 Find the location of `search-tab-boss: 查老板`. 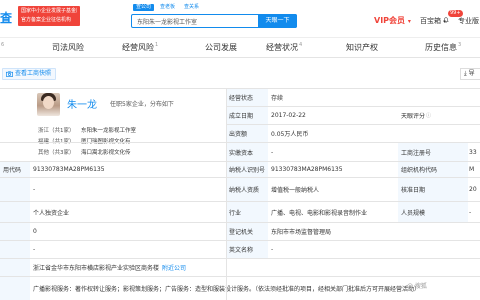

search-tab-boss: 查老板 is located at coordinates (167, 7).